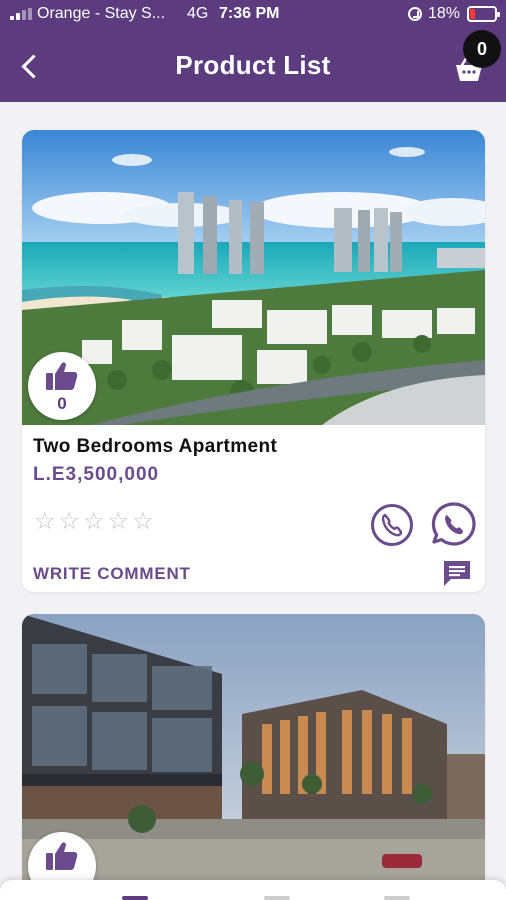  Describe the element at coordinates (135, 898) in the screenshot. I see `tab-home` at that location.